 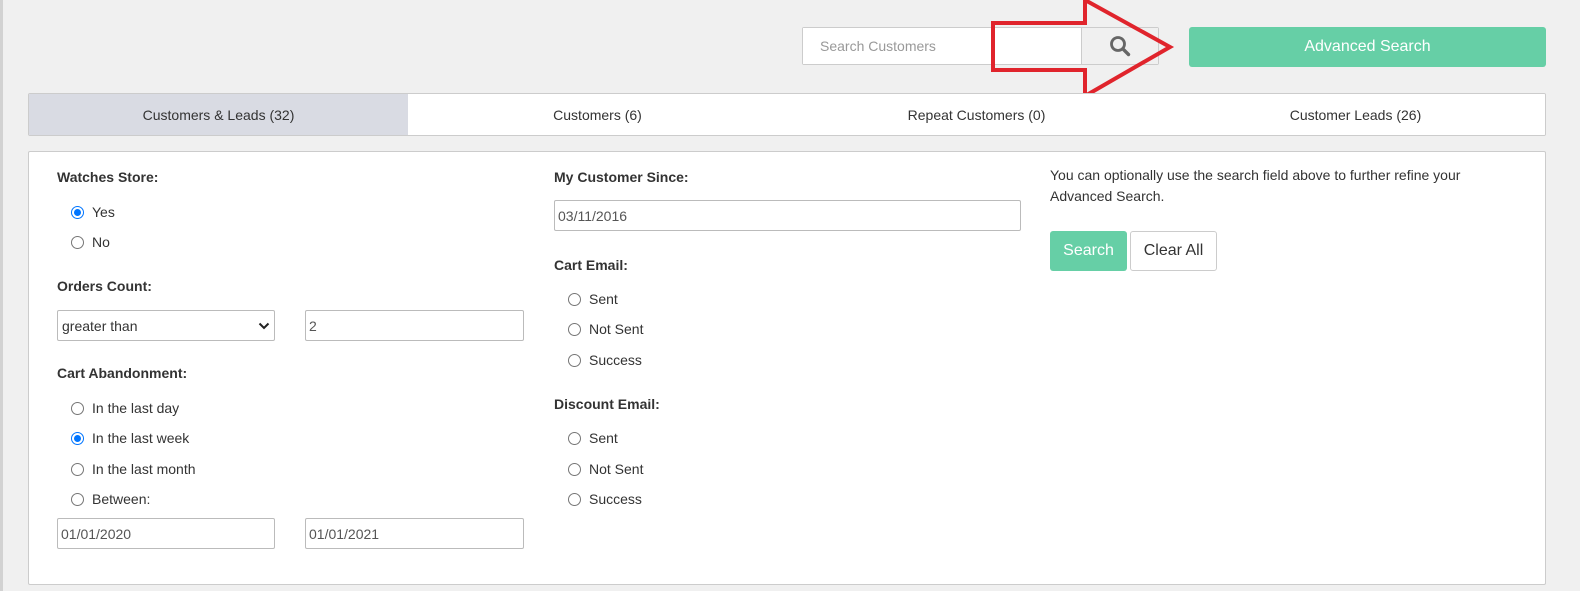 What do you see at coordinates (414, 325) in the screenshot?
I see `orders-count-input` at bounding box center [414, 325].